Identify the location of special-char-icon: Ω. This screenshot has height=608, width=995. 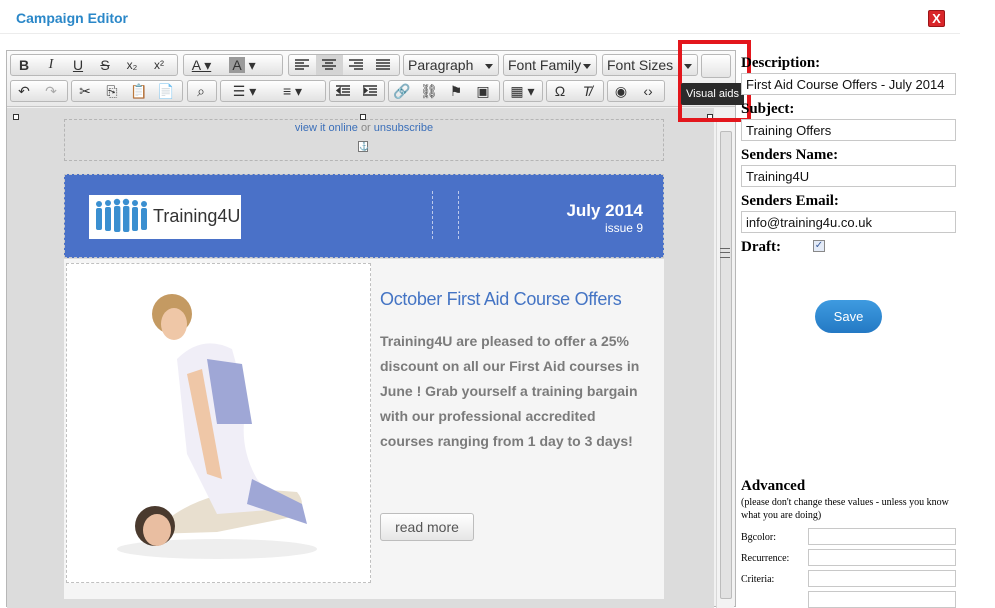
(560, 91).